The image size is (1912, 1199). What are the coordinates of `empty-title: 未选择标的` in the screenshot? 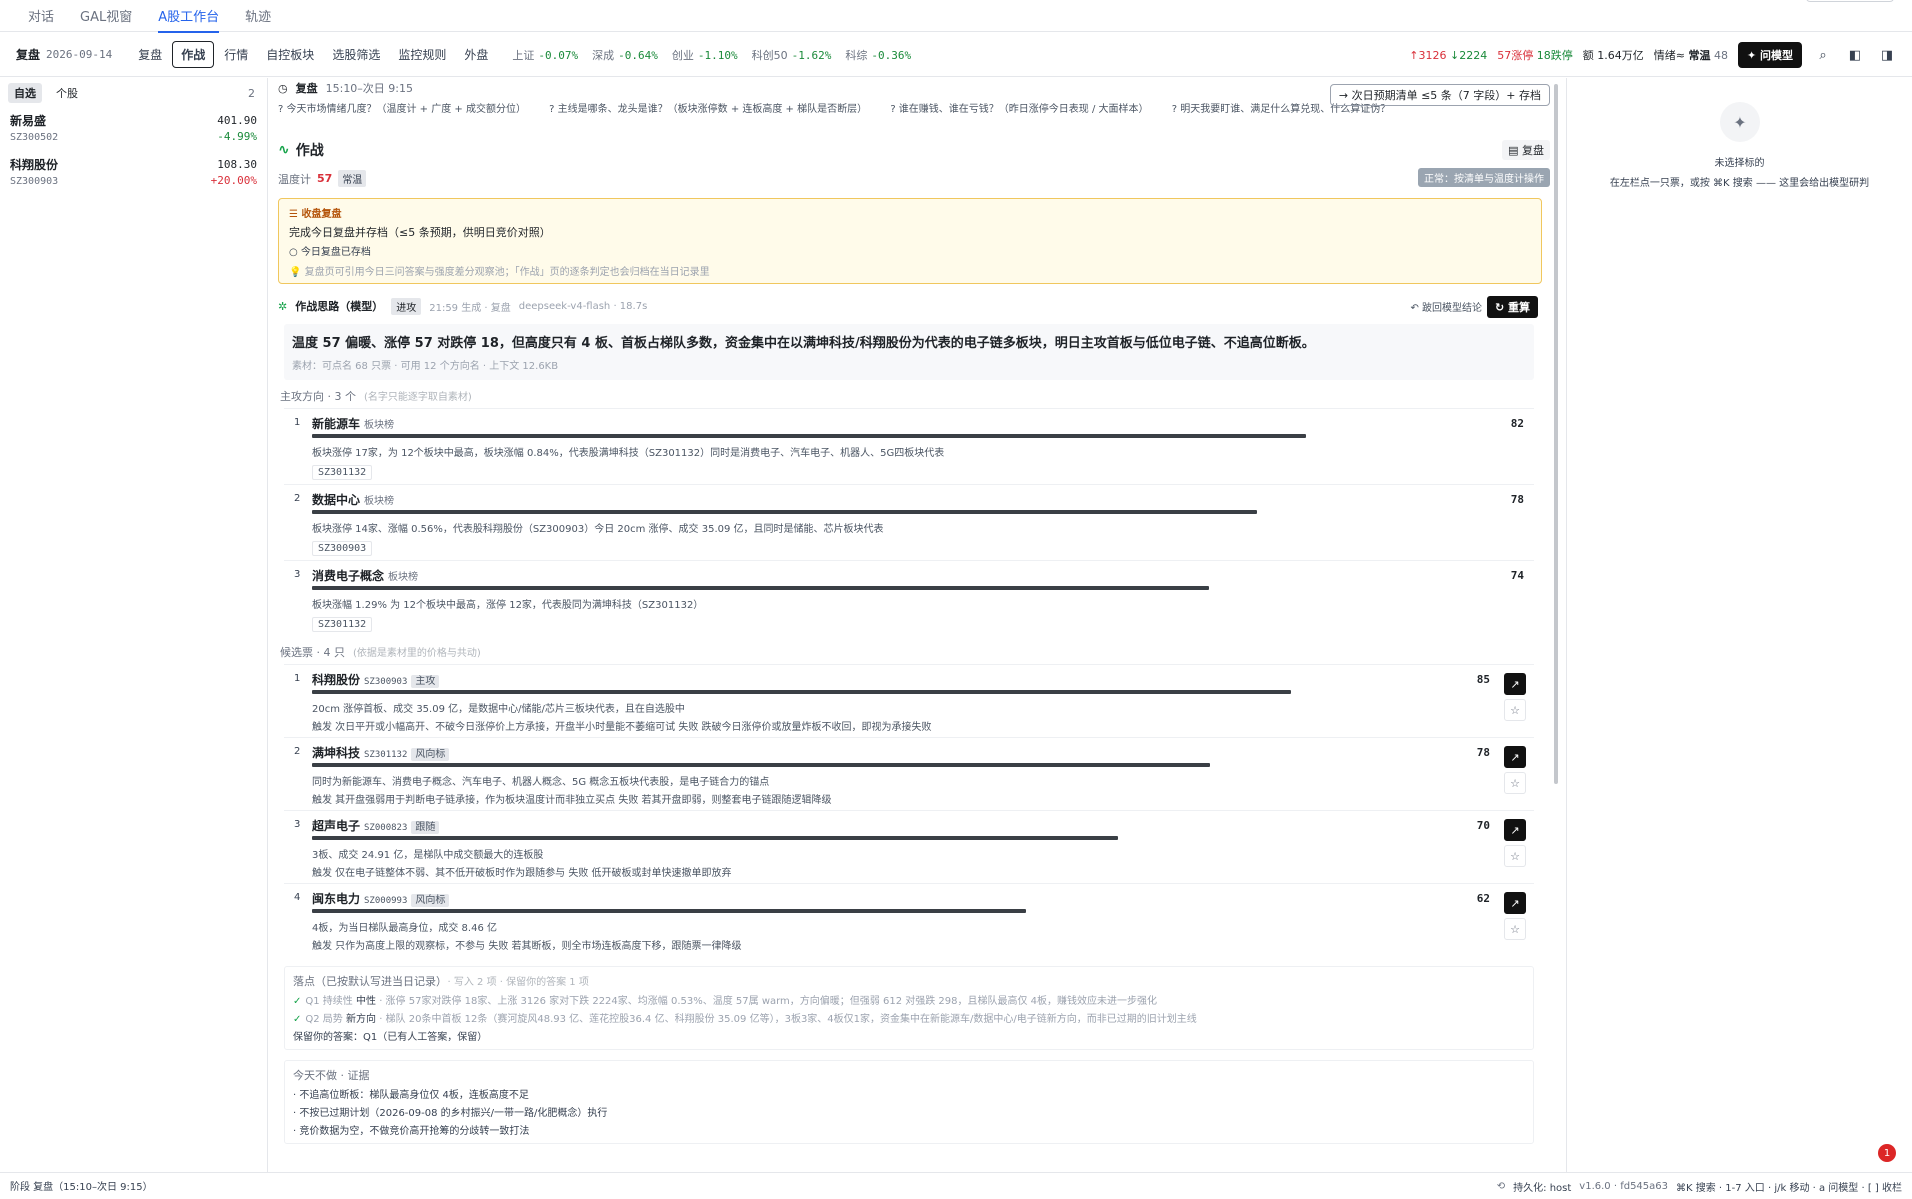 It's located at (1739, 163).